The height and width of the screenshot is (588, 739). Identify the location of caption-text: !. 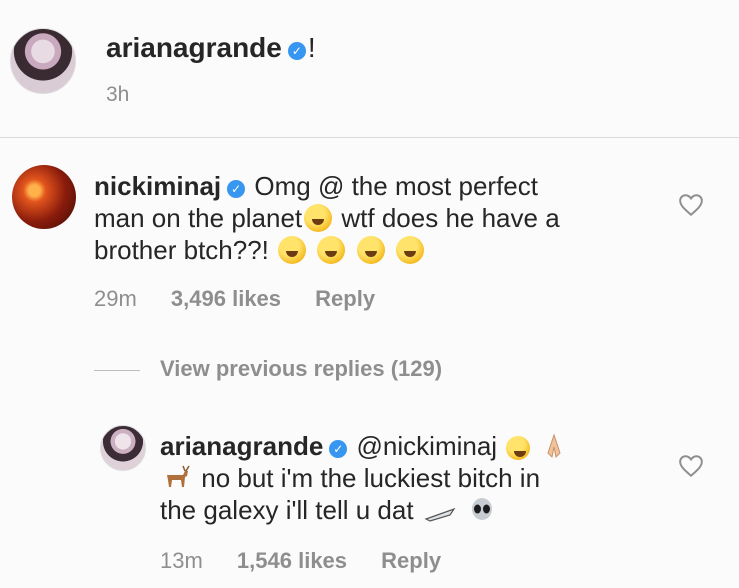
(311, 47).